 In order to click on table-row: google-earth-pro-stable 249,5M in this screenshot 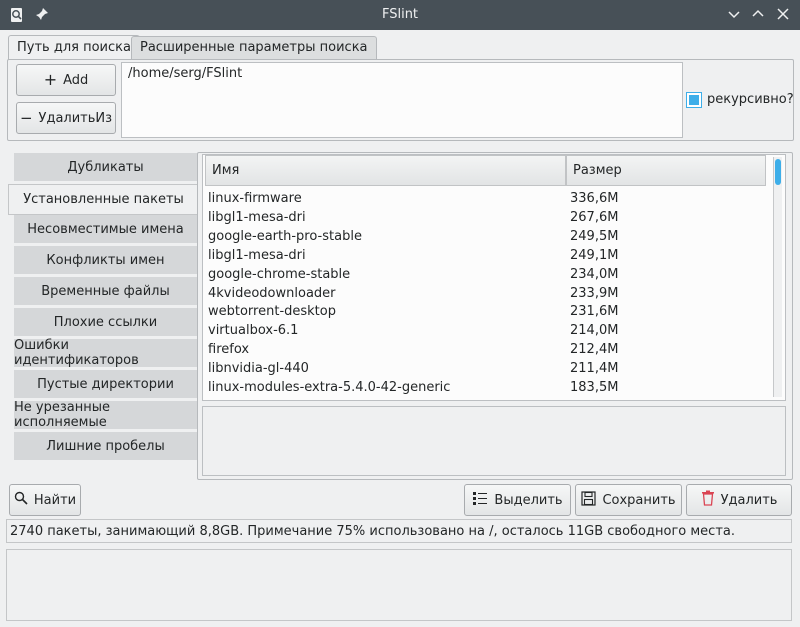, I will do `click(488, 237)`.